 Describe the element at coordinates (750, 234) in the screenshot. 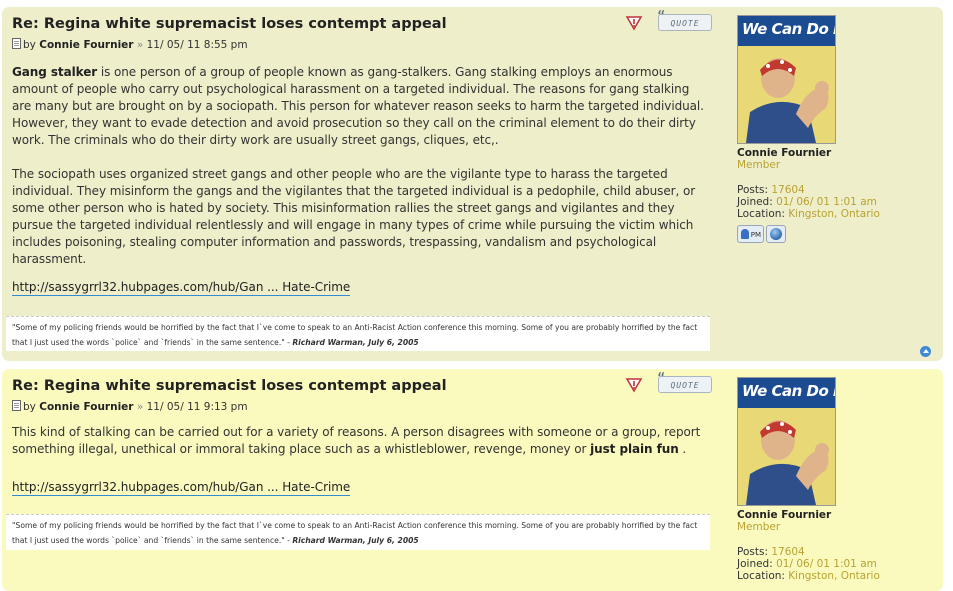

I see `private-message-icon: PM` at that location.